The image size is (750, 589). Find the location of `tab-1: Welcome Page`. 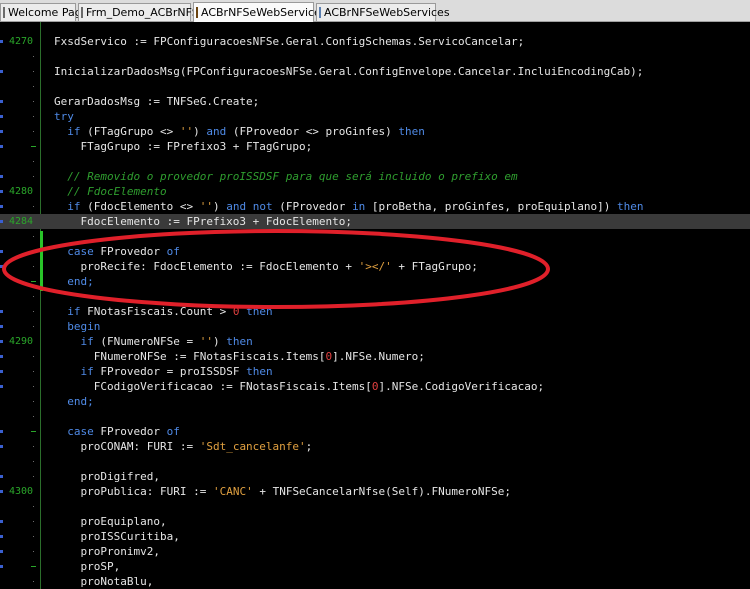

tab-1: Welcome Page is located at coordinates (44, 12).